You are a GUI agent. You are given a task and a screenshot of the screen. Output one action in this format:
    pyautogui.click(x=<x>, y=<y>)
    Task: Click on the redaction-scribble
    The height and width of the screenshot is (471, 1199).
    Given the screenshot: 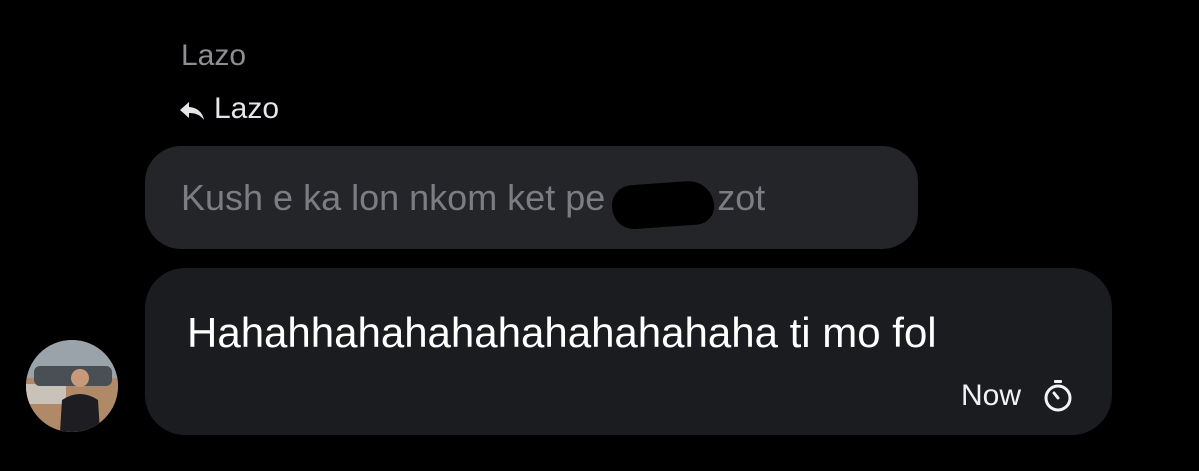 What is the action you would take?
    pyautogui.click(x=663, y=205)
    